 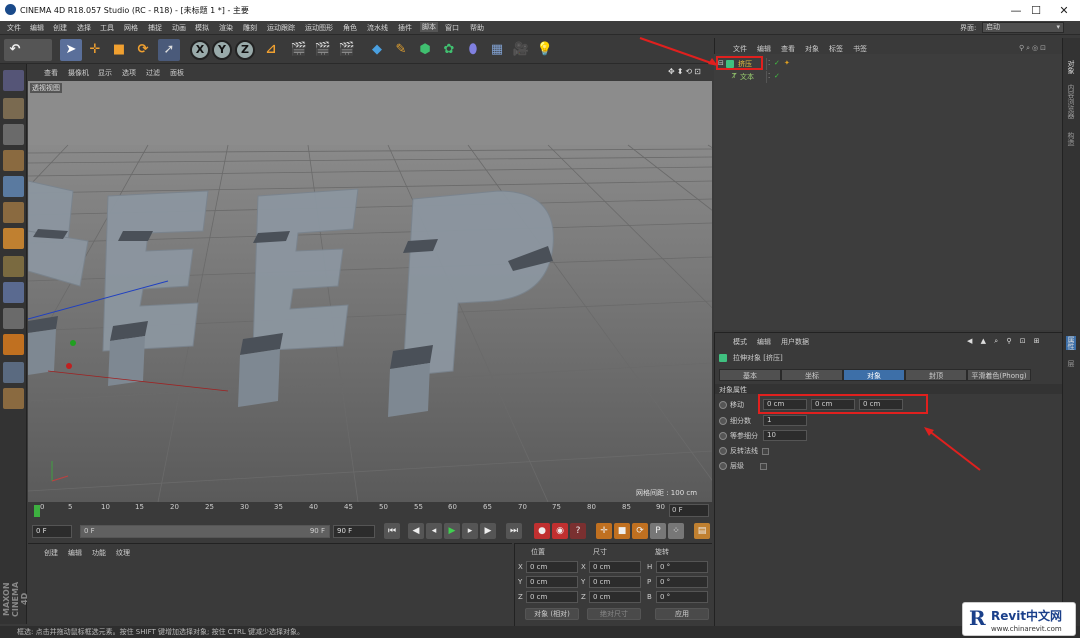 What do you see at coordinates (13, 344) in the screenshot?
I see `magnet-button` at bounding box center [13, 344].